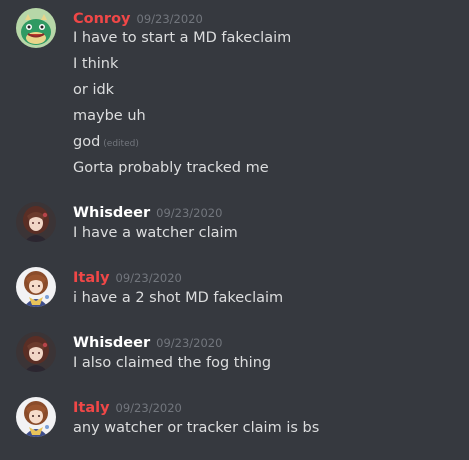 The width and height of the screenshot is (469, 460). I want to click on message-header: Conroy 09/23/2020, so click(138, 18).